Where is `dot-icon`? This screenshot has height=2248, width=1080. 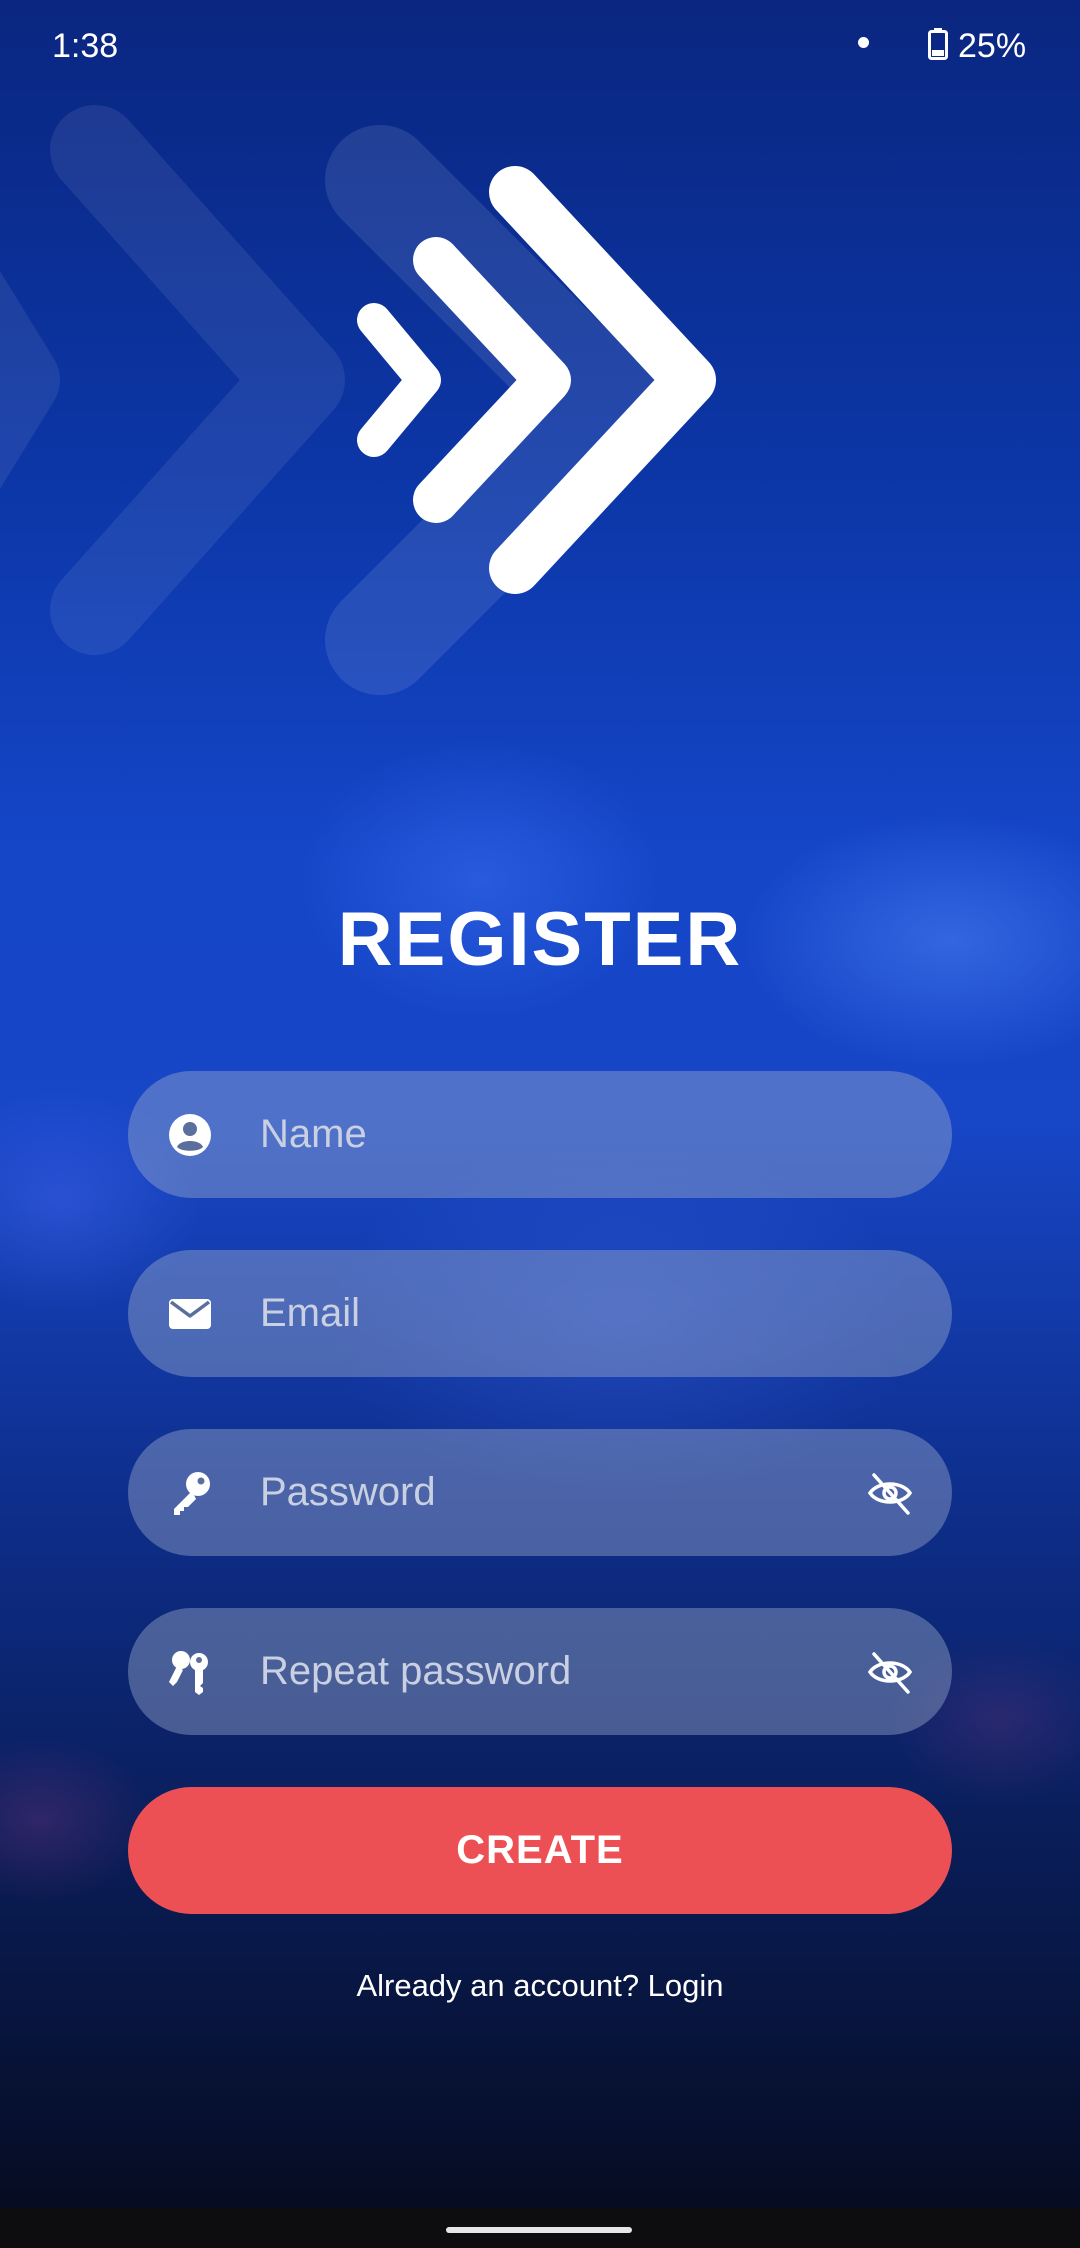
dot-icon is located at coordinates (863, 42).